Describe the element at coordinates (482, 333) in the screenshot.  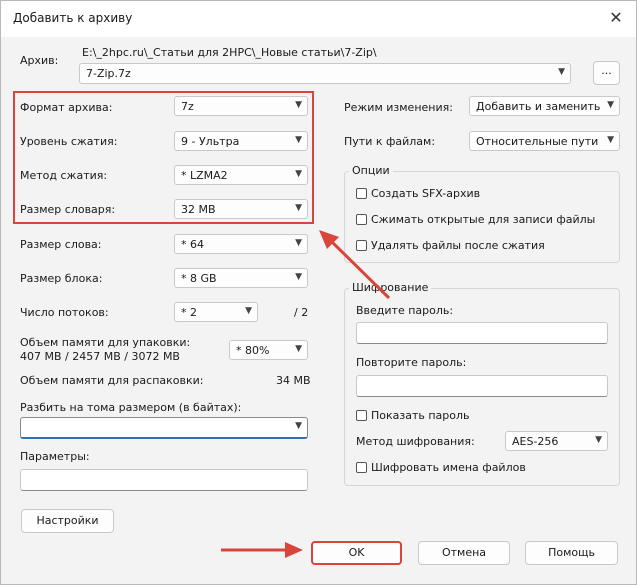
I see `password-input` at that location.